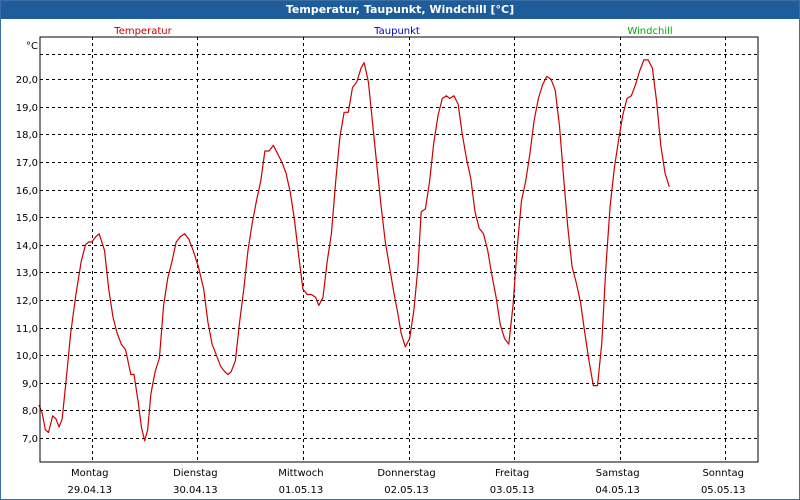  I want to click on y-tick-label: 15,0, so click(27, 218).